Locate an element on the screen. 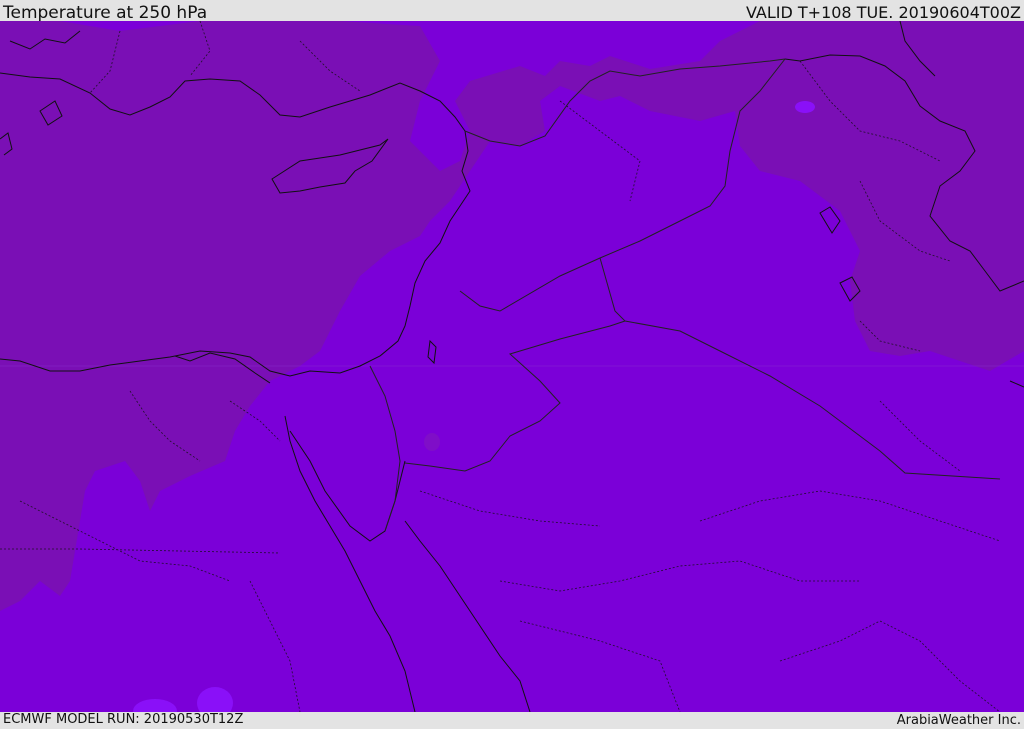  model-run-label: ECMWF MODEL RUN: 20190530T12Z is located at coordinates (123, 719).